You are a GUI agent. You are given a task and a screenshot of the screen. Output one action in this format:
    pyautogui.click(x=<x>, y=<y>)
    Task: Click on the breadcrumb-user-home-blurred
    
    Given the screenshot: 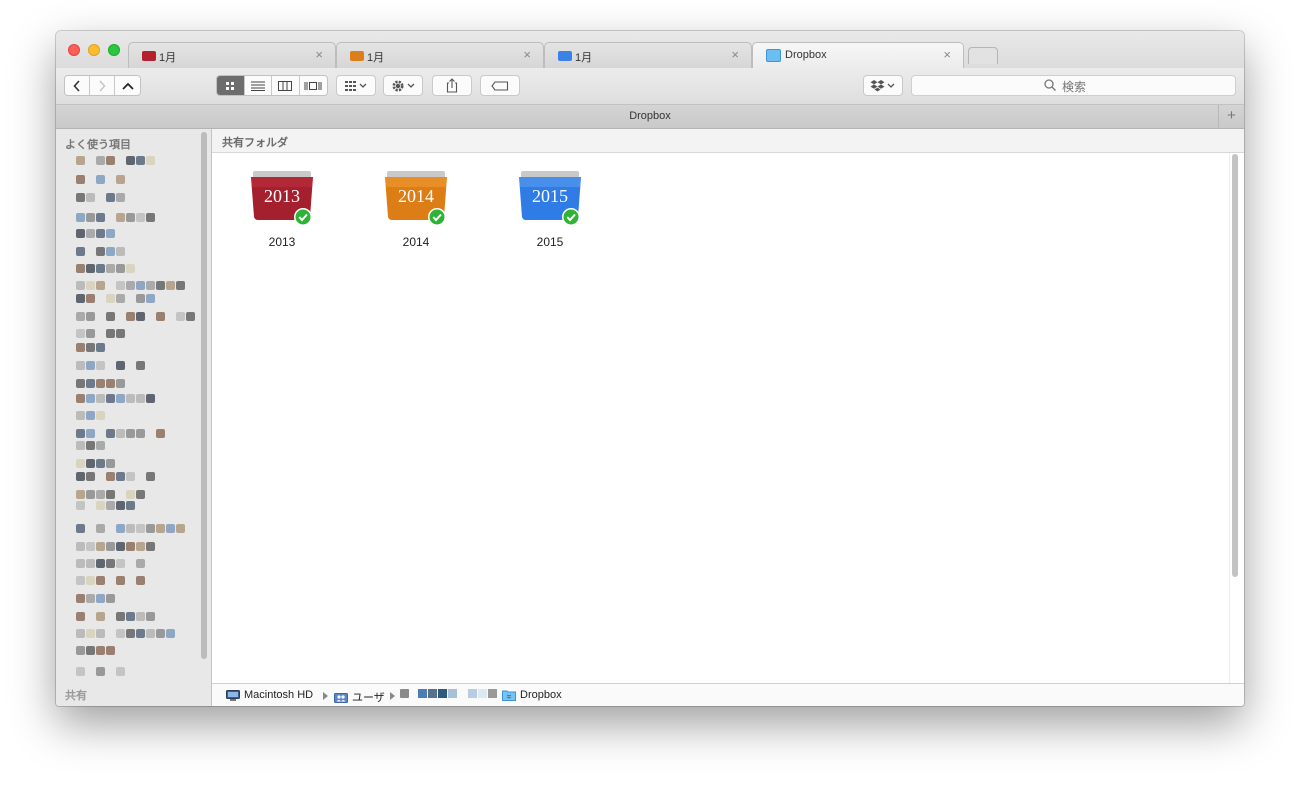 What is the action you would take?
    pyautogui.click(x=404, y=693)
    